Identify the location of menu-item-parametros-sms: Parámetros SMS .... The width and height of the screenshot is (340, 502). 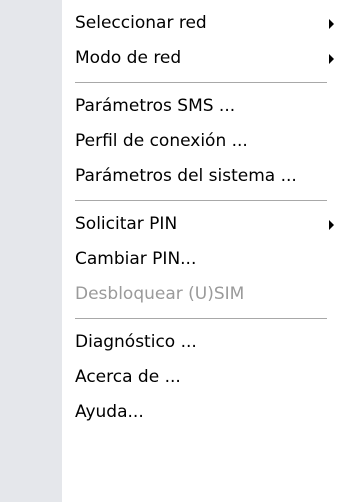
(170, 106).